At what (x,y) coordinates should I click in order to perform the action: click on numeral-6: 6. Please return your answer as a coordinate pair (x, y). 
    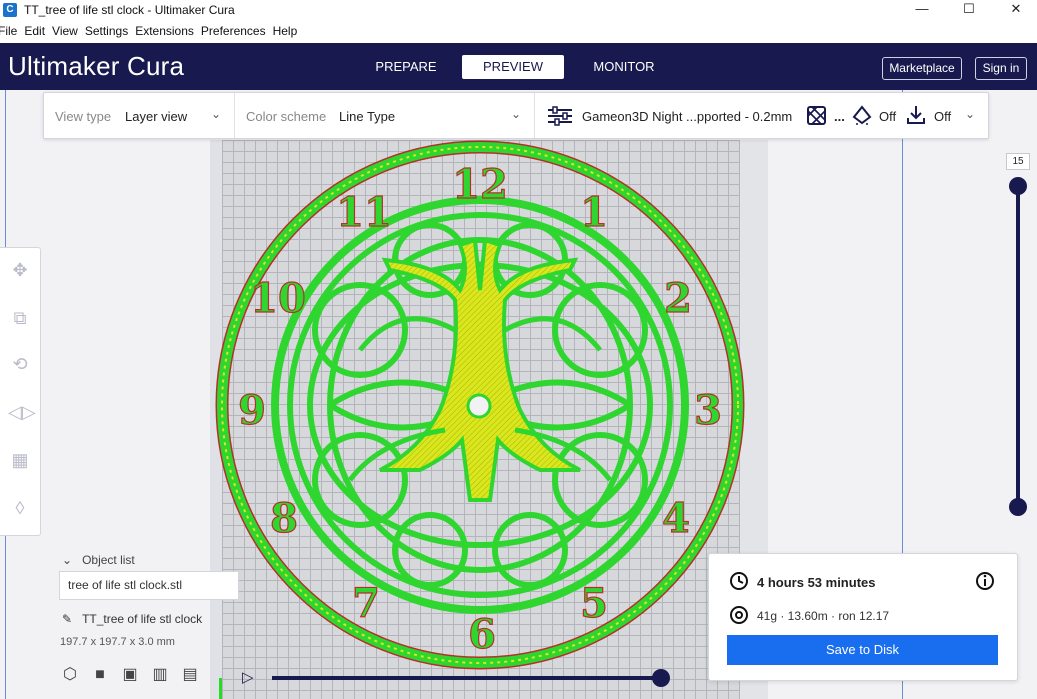
    Looking at the image, I should click on (482, 634).